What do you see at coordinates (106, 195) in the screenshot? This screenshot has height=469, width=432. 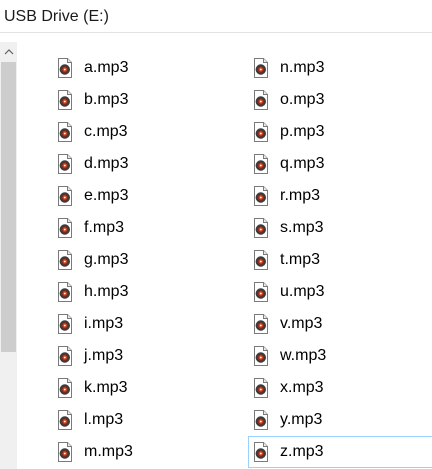 I see `file-name: e.mp3` at bounding box center [106, 195].